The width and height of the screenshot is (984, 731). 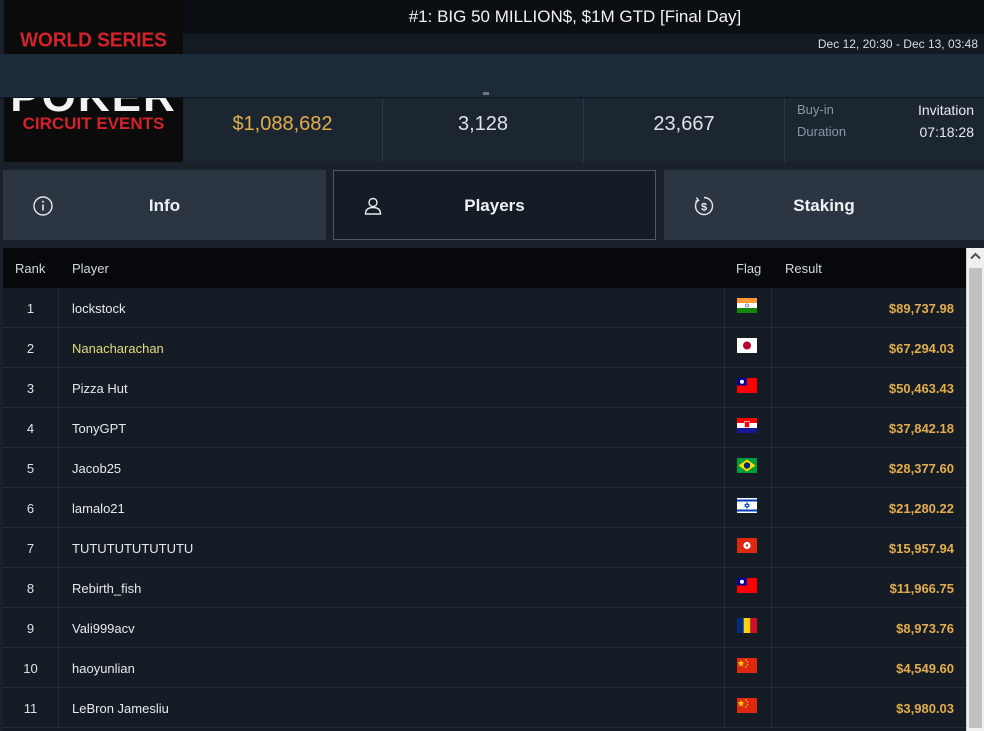 I want to click on player-name: lockstock, so click(x=98, y=308).